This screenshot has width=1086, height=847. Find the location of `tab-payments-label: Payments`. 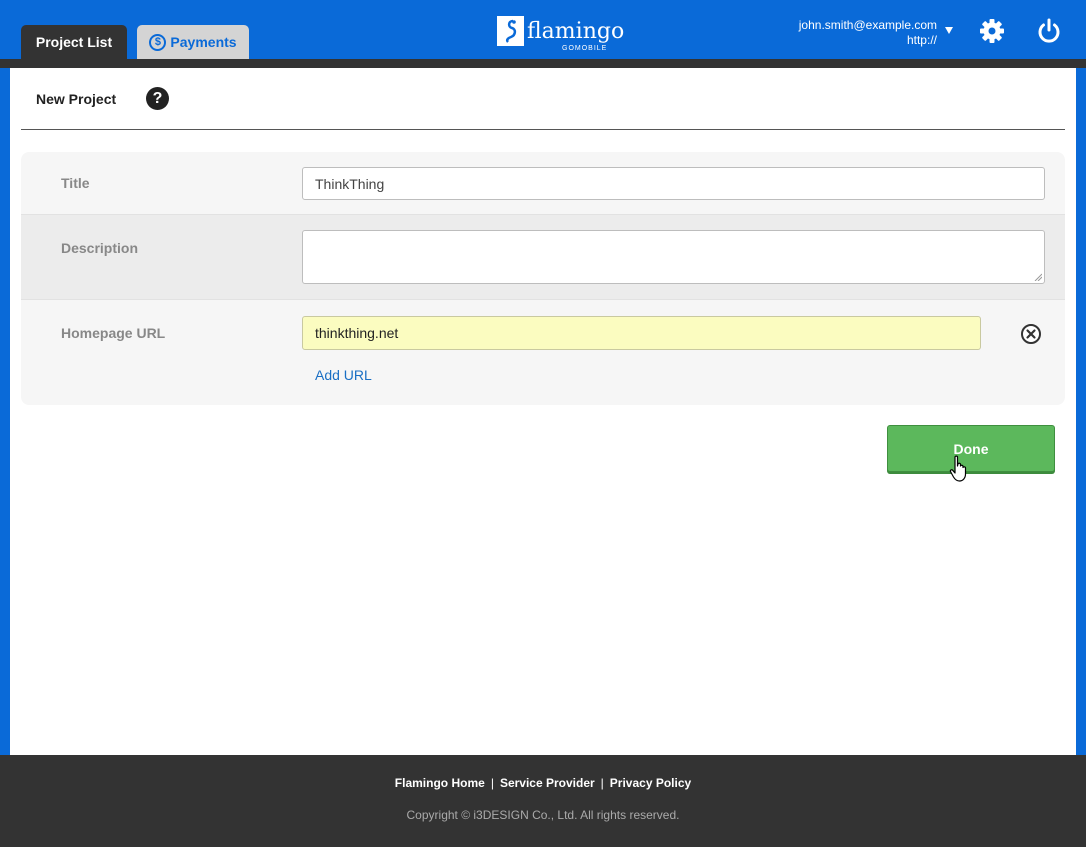

tab-payments-label: Payments is located at coordinates (203, 42).